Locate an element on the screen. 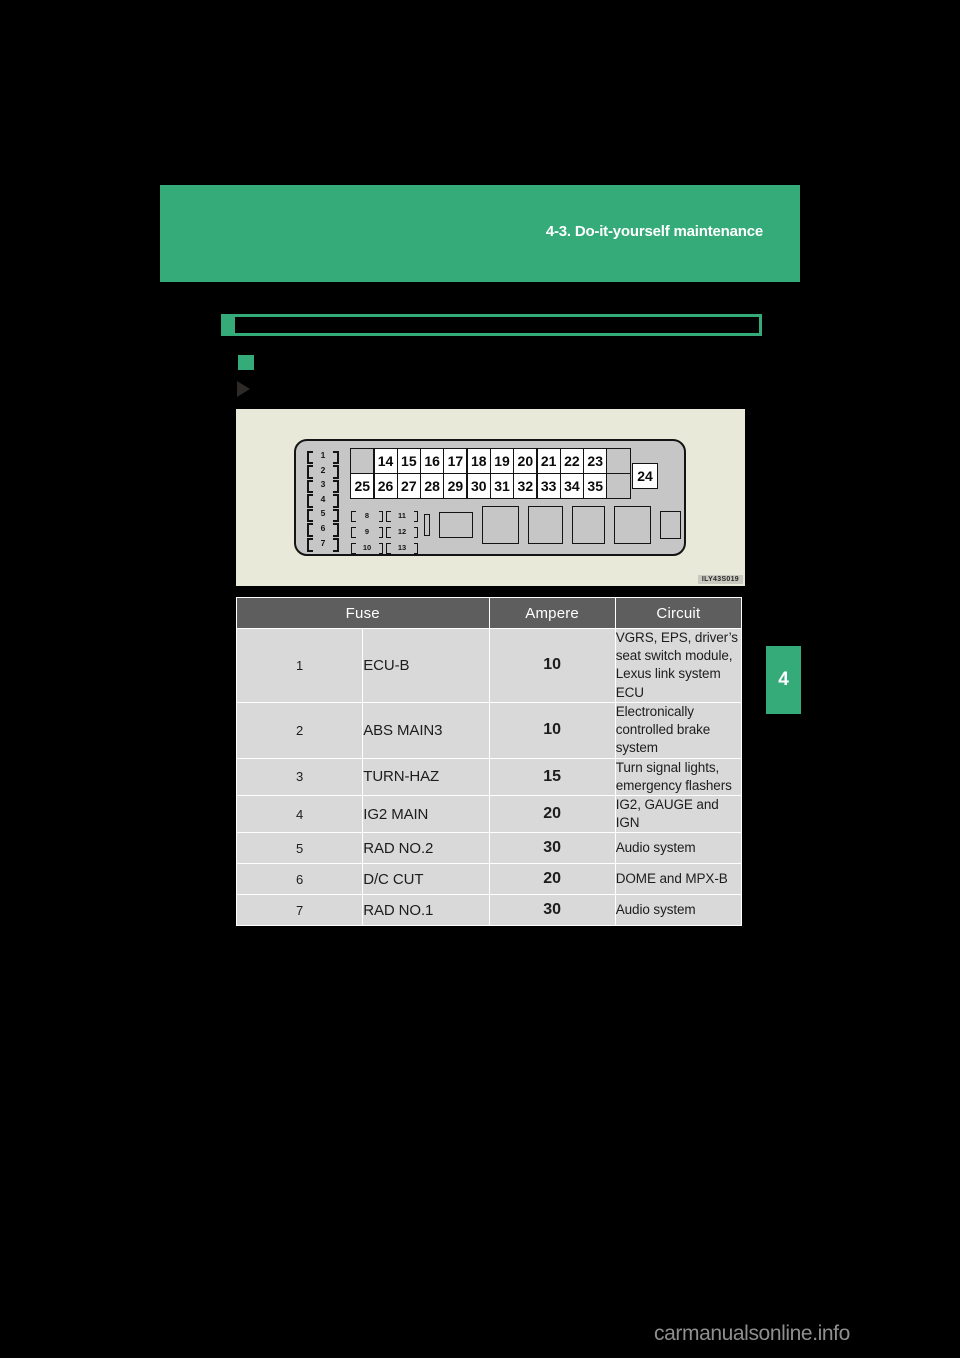 The height and width of the screenshot is (1358, 960). bracket-marker-3: 3 is located at coordinates (323, 485).